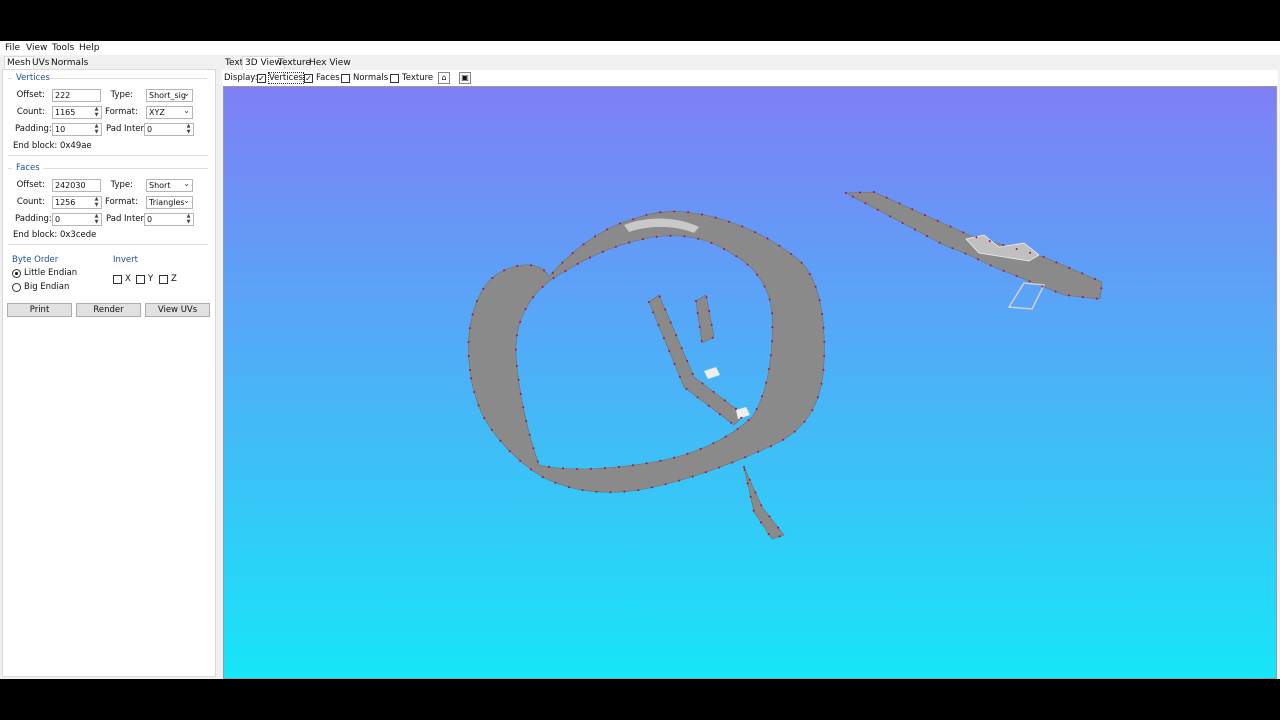  Describe the element at coordinates (39, 310) in the screenshot. I see `print-button: Print` at that location.